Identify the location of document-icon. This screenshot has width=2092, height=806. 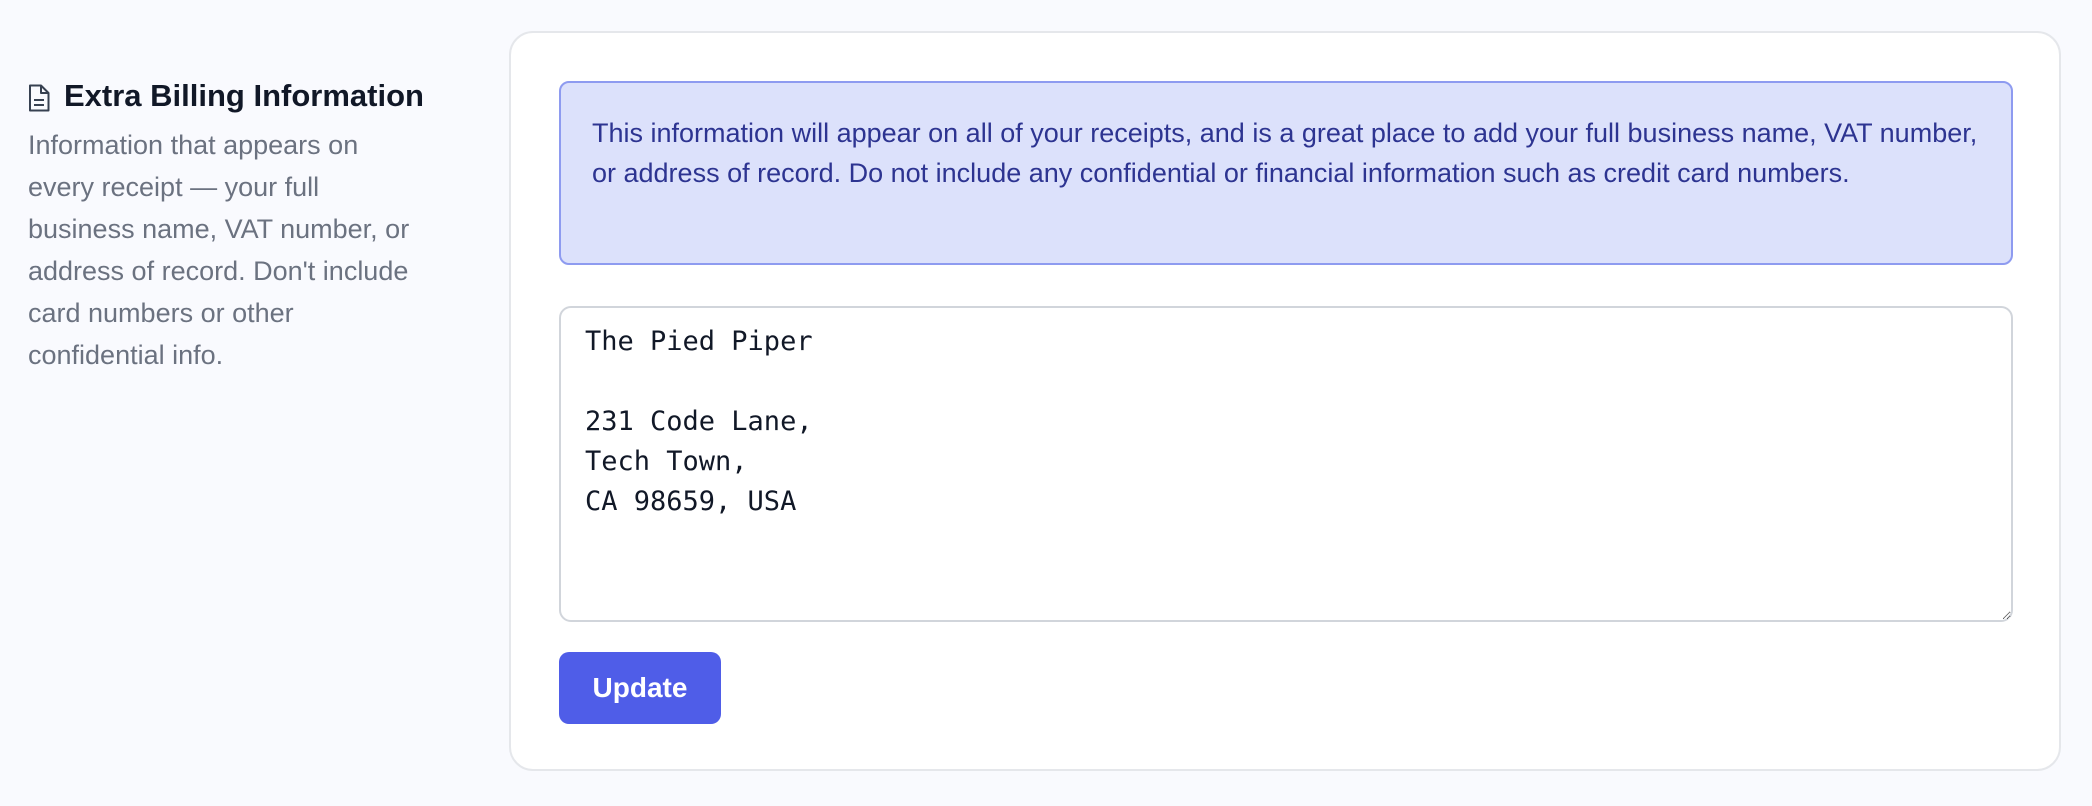
(39, 97).